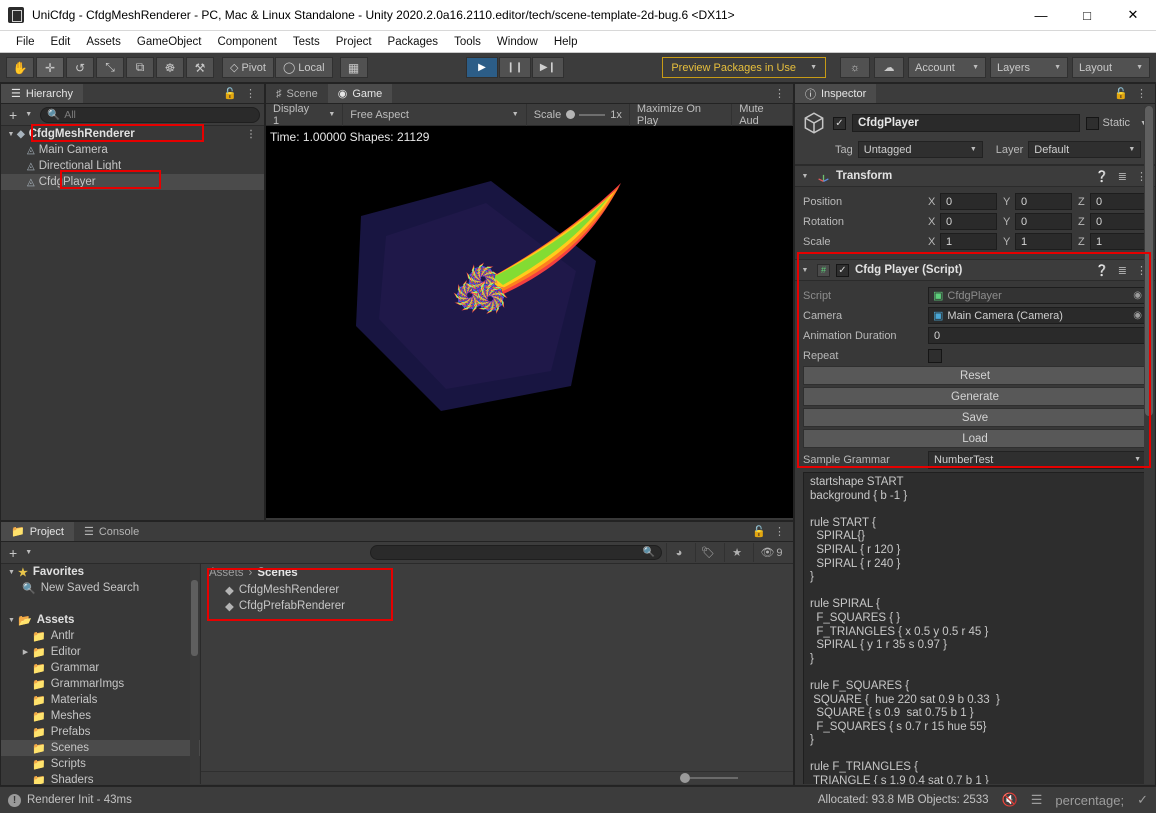 This screenshot has width=1156, height=813. Describe the element at coordinates (1102, 270) in the screenshot. I see `help-icon: ❔` at that location.